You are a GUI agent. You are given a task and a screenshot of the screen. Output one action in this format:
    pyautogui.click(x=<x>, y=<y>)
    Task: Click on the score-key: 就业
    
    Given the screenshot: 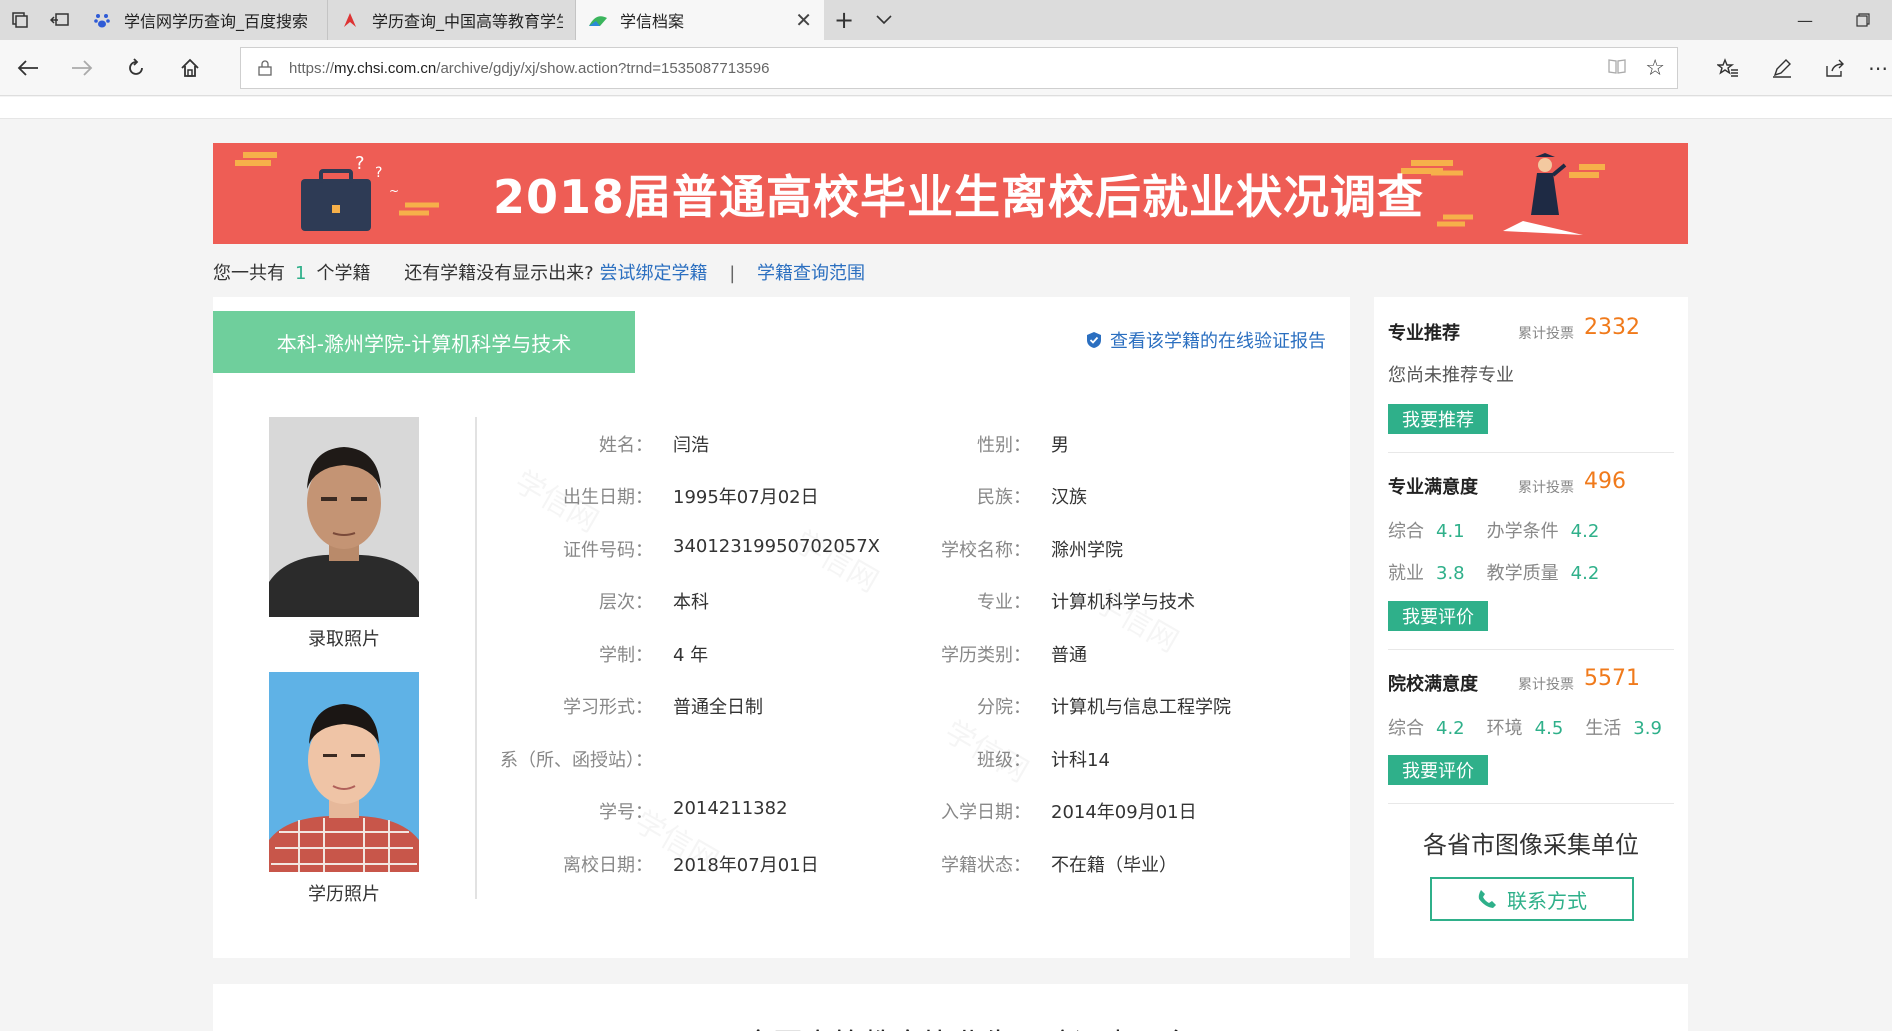 What is the action you would take?
    pyautogui.click(x=1406, y=573)
    